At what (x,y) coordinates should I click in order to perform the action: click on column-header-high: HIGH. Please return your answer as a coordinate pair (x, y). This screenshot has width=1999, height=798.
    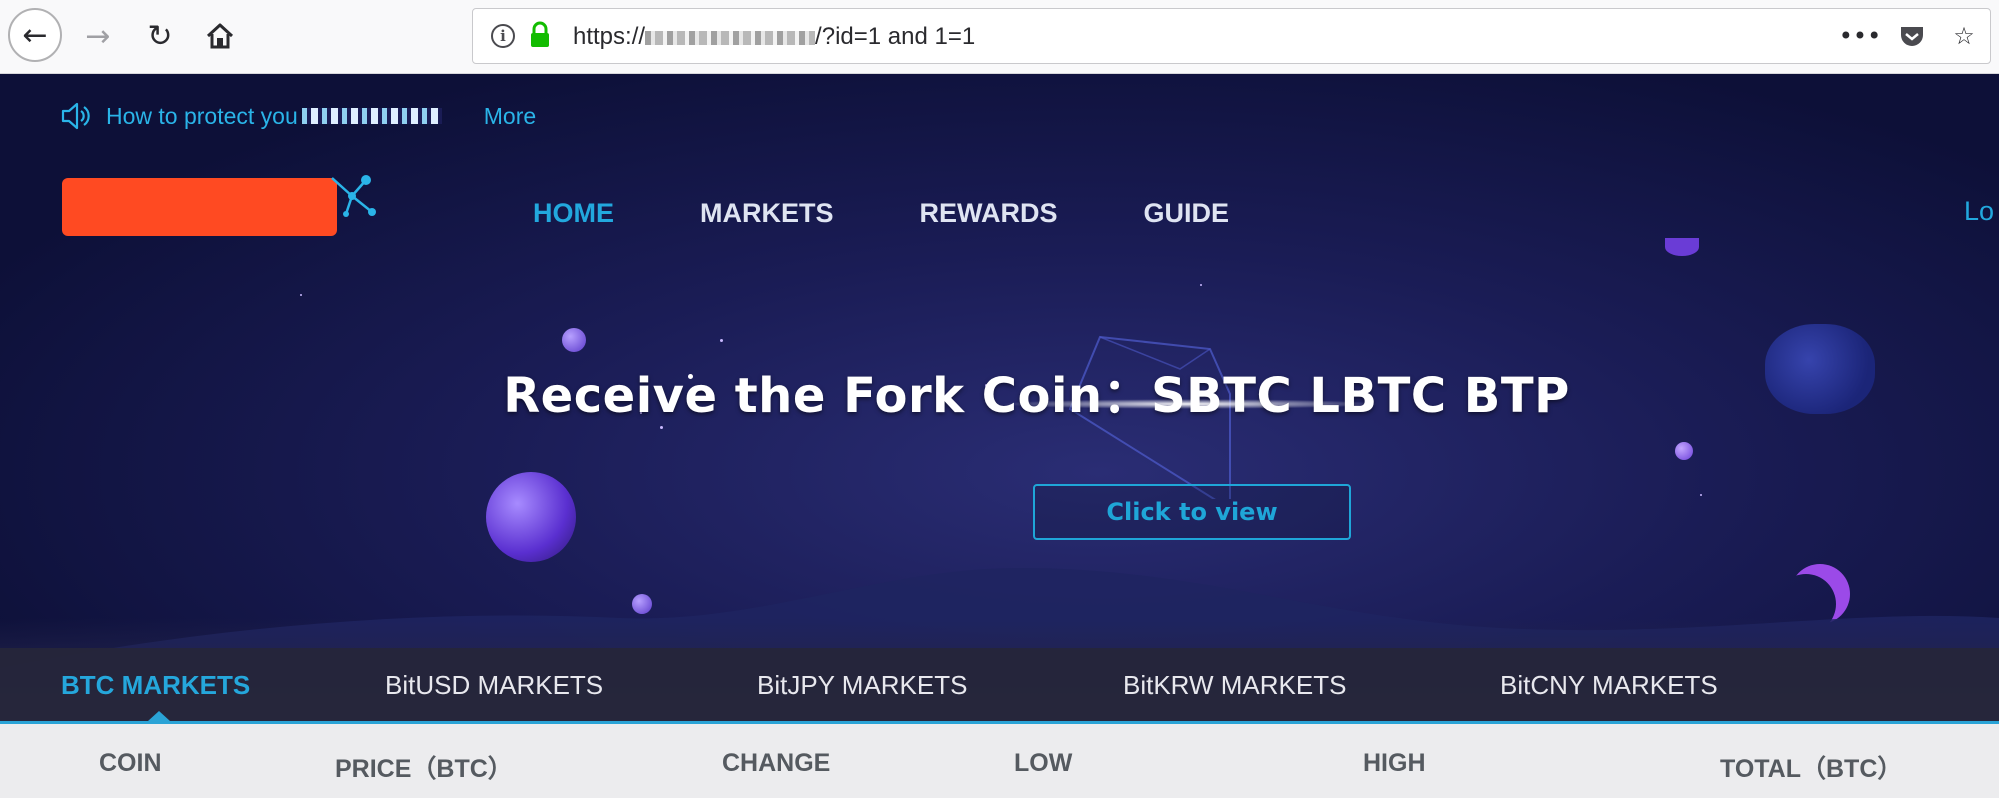
    Looking at the image, I should click on (1394, 763).